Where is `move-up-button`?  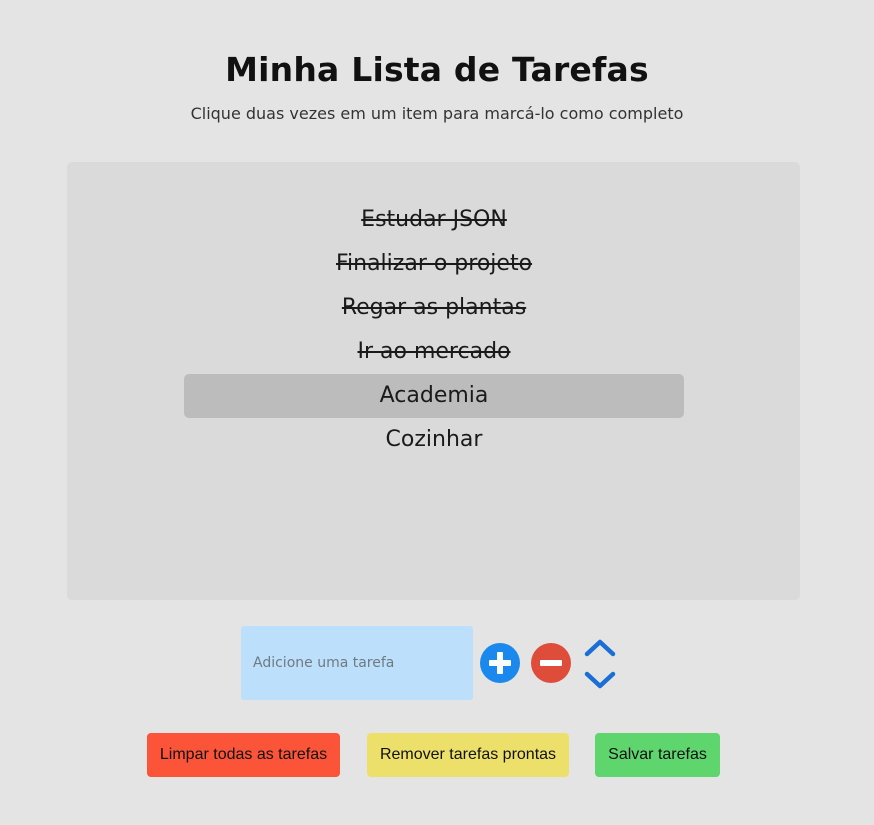 move-up-button is located at coordinates (600, 647).